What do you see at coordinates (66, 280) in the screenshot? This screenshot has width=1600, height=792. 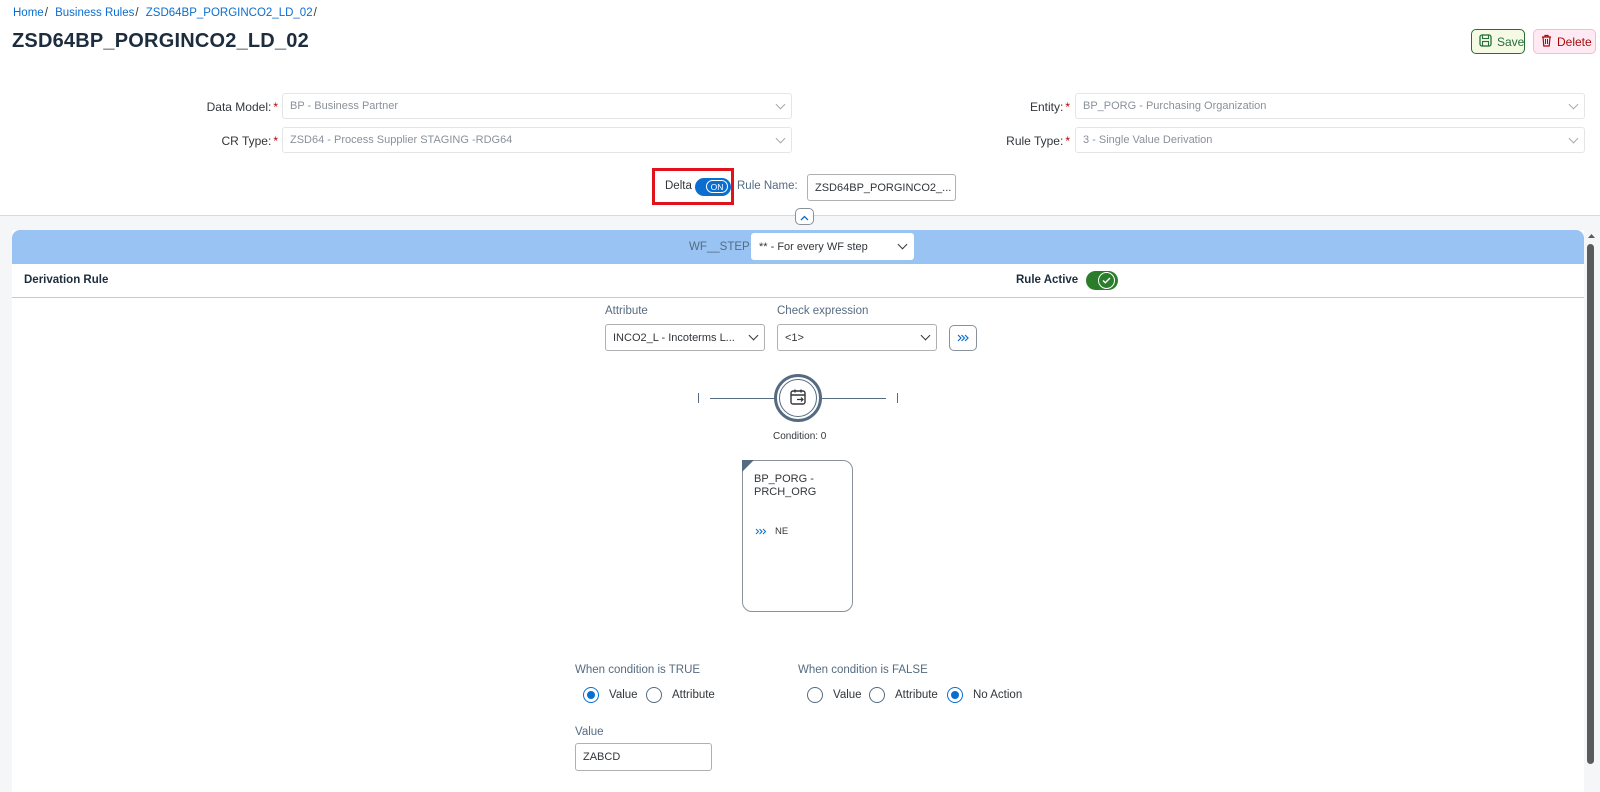 I see `derivation-rule-title: Derivation Rule` at bounding box center [66, 280].